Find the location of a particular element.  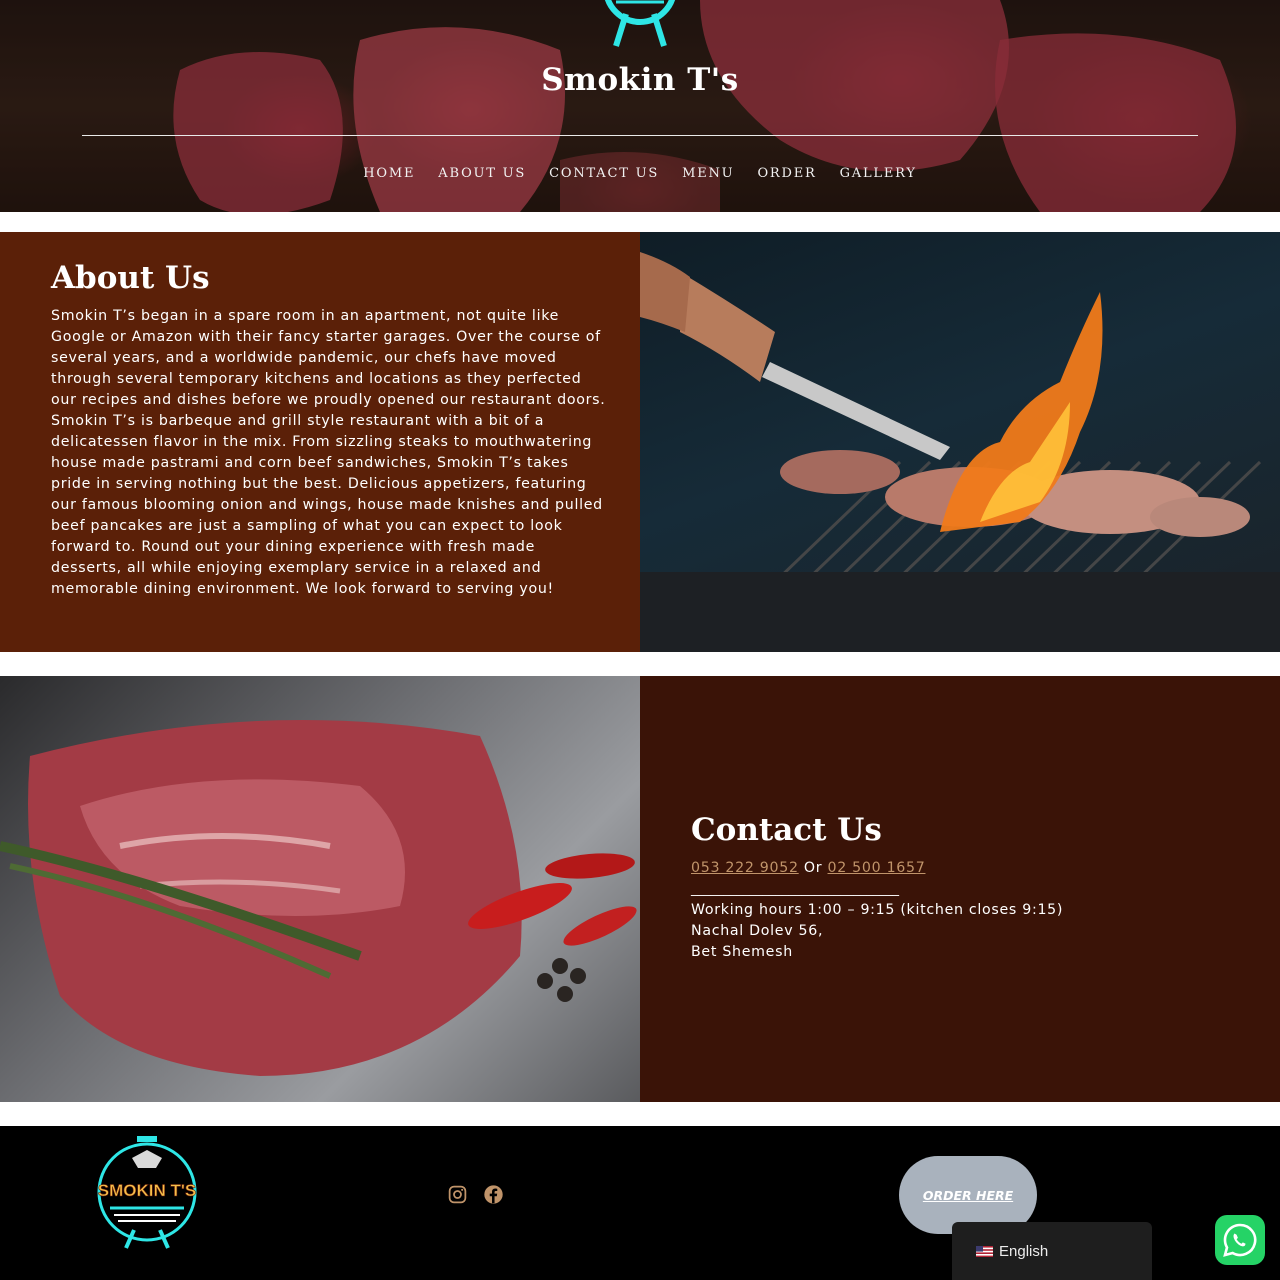

language-switcher: English is located at coordinates (1052, 1251).